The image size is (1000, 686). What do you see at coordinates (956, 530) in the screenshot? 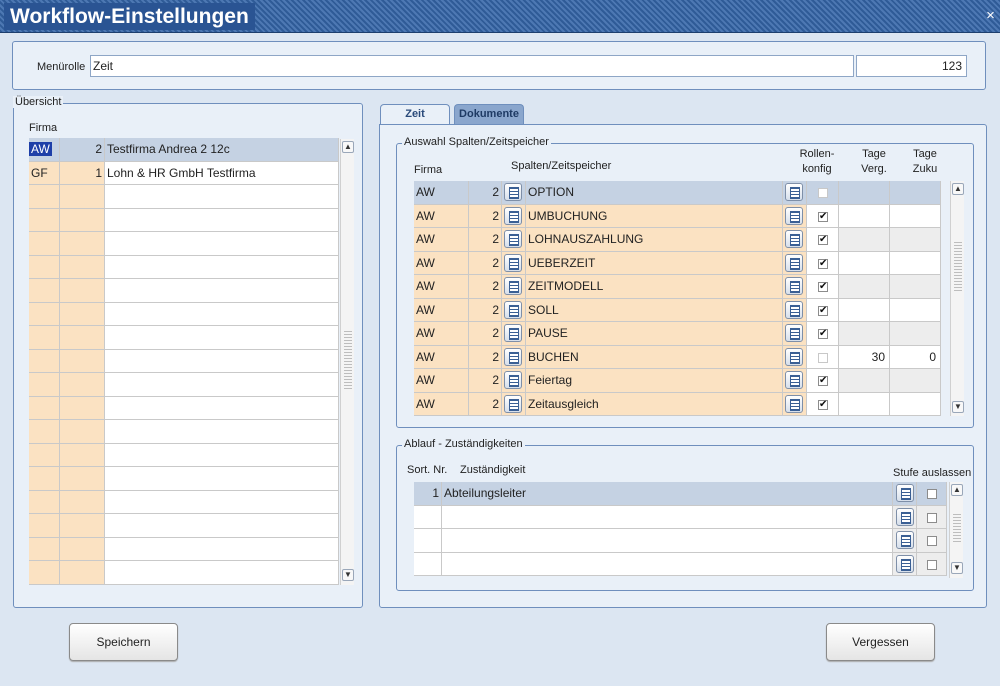
I see `ablauf-scrollbar: ▲ ▼` at bounding box center [956, 530].